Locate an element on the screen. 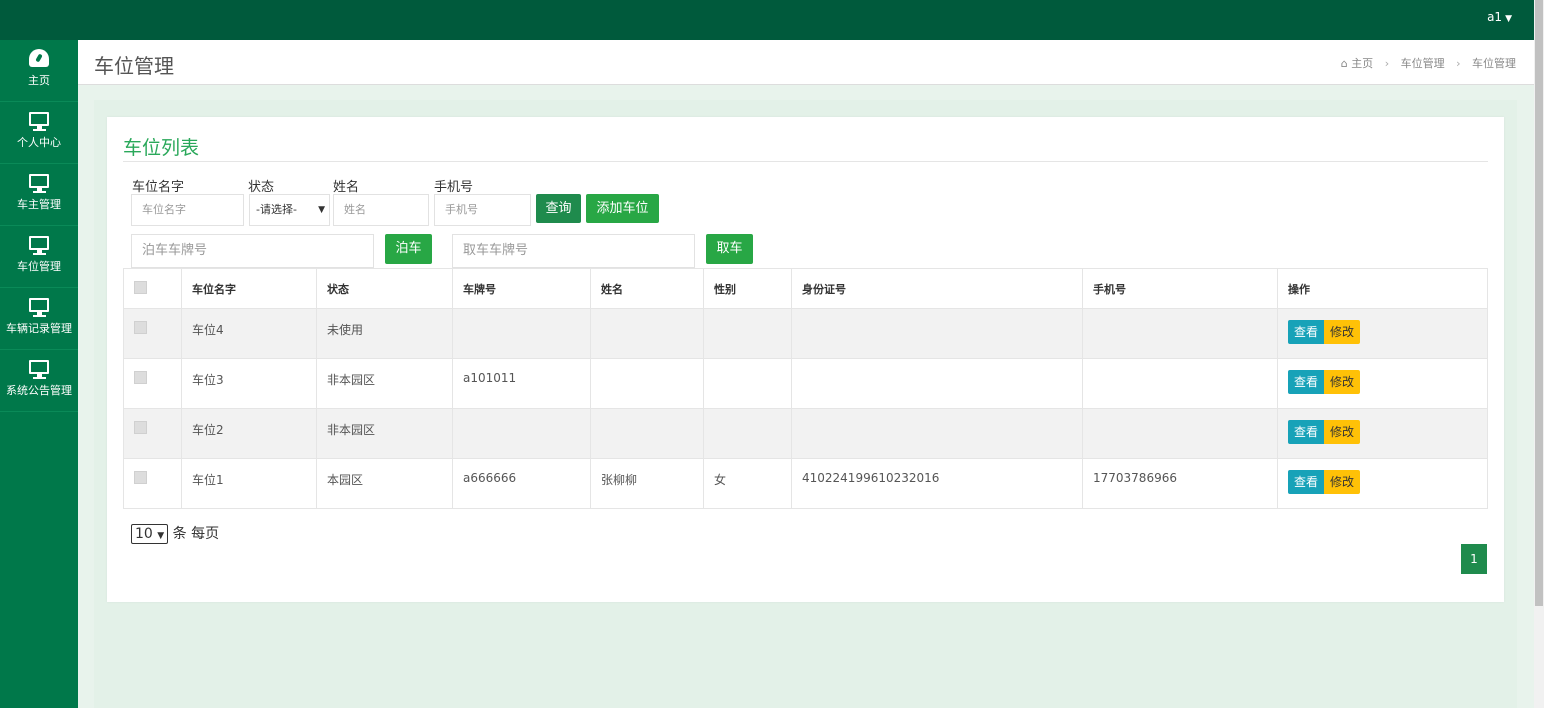 The image size is (1544, 708). page-size-value: 10 is located at coordinates (144, 534).